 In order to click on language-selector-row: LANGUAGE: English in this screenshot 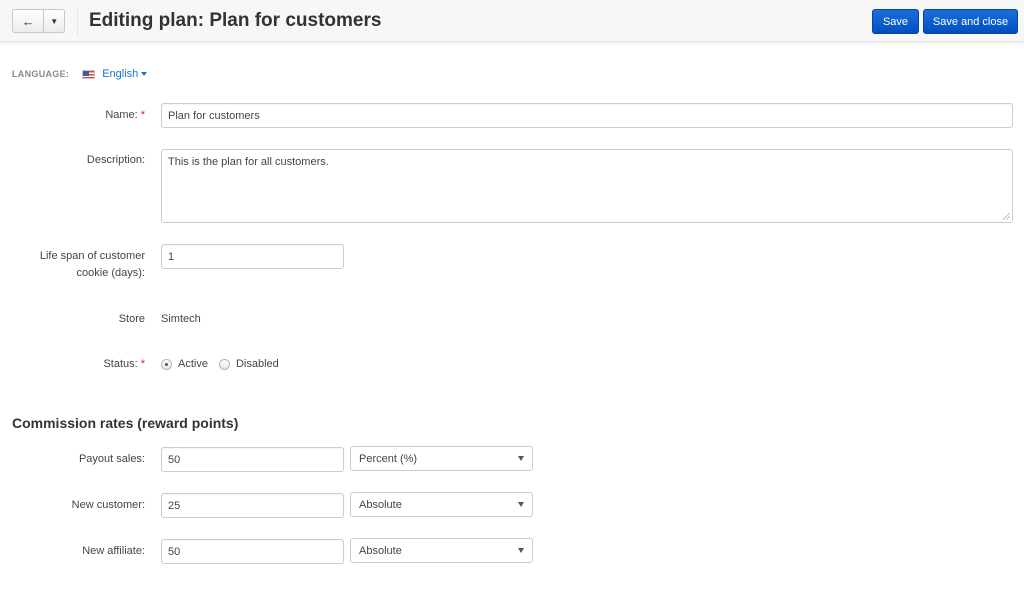, I will do `click(80, 74)`.